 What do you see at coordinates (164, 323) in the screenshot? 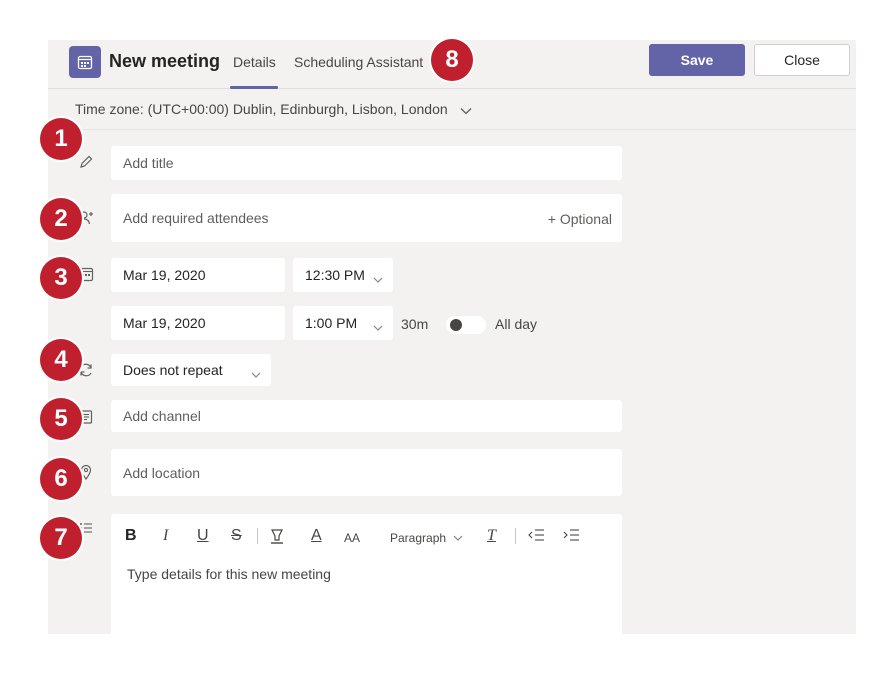
I see `end-date-value: Mar 19, 2020` at bounding box center [164, 323].